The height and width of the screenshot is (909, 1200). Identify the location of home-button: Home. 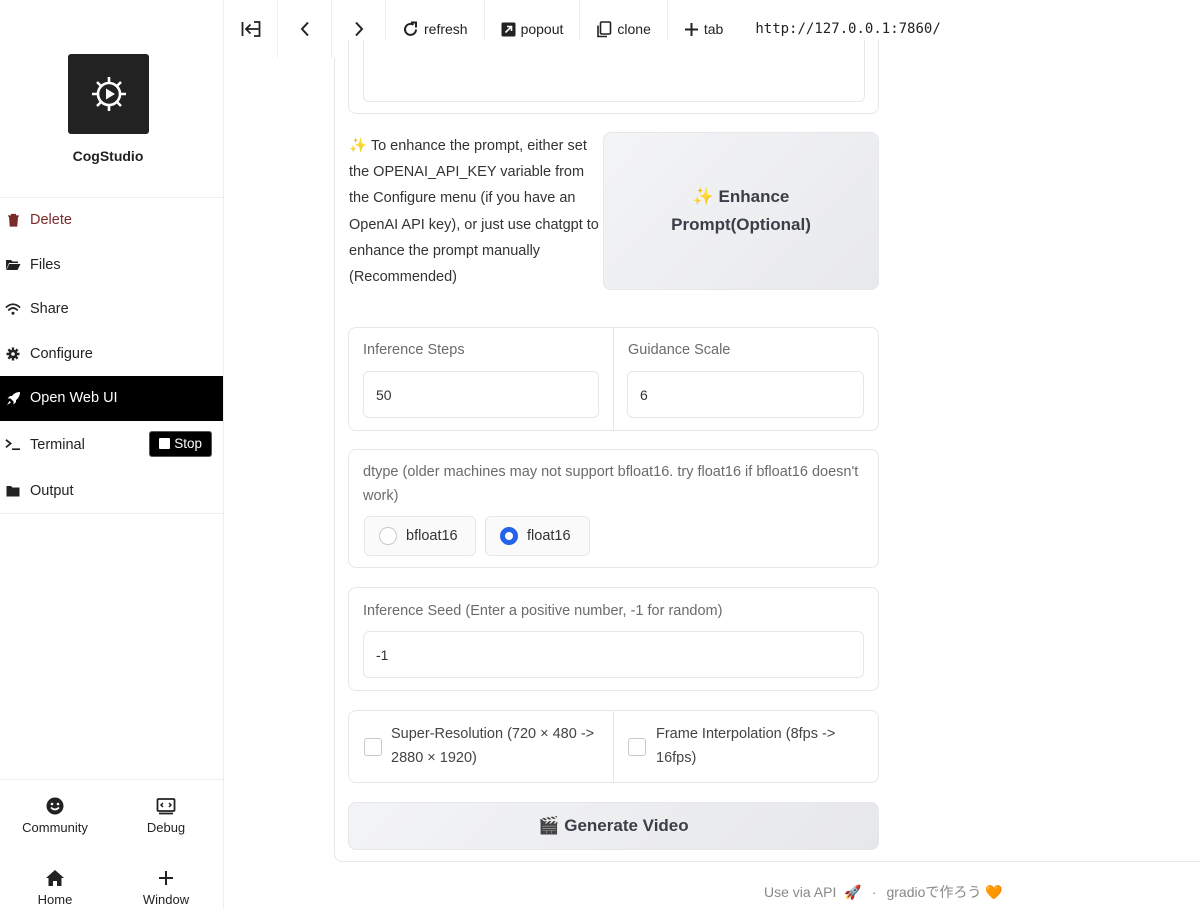
(55, 887).